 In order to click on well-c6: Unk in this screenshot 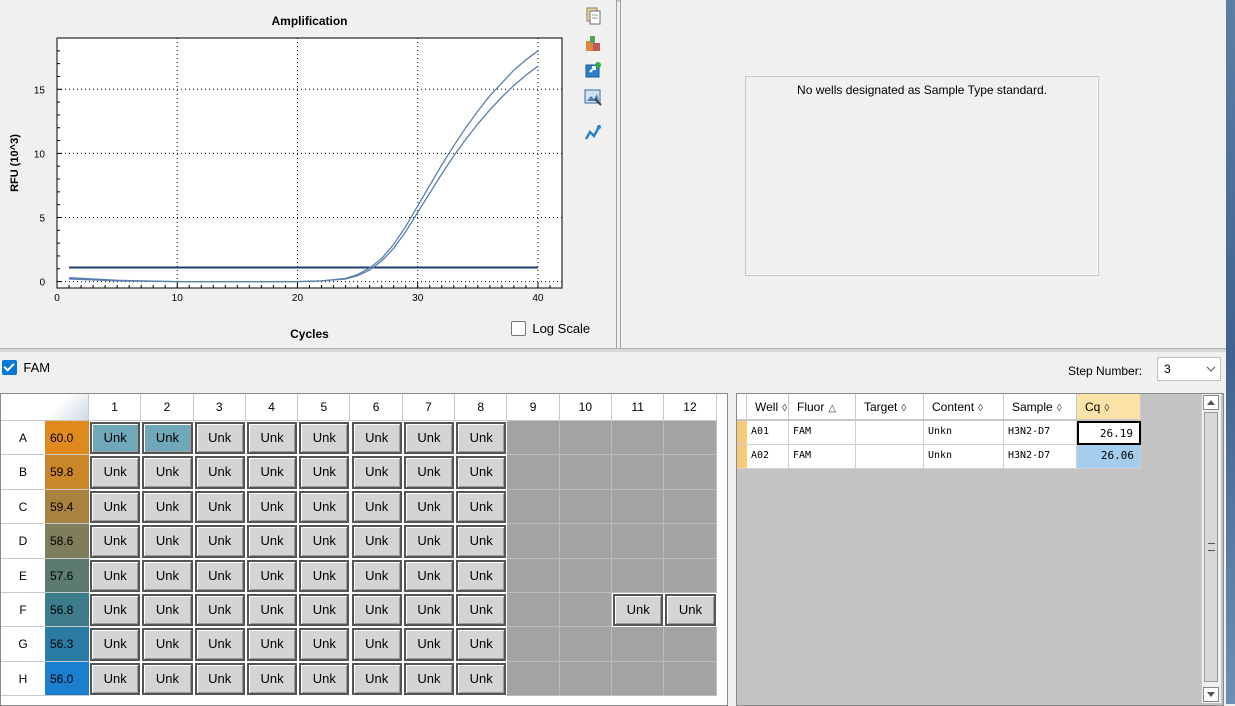, I will do `click(376, 507)`.